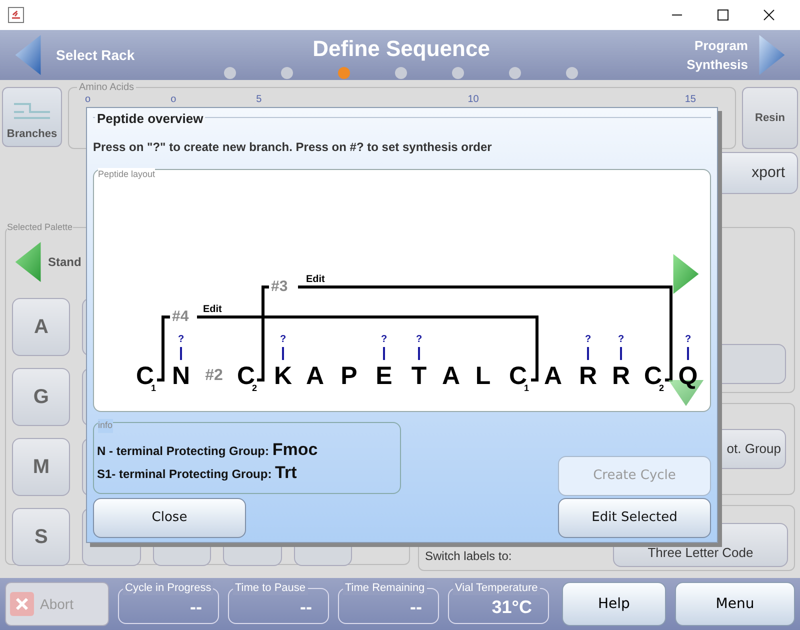 The width and height of the screenshot is (800, 630). What do you see at coordinates (468, 556) in the screenshot?
I see `switch-labels-text: Switch labels to:` at bounding box center [468, 556].